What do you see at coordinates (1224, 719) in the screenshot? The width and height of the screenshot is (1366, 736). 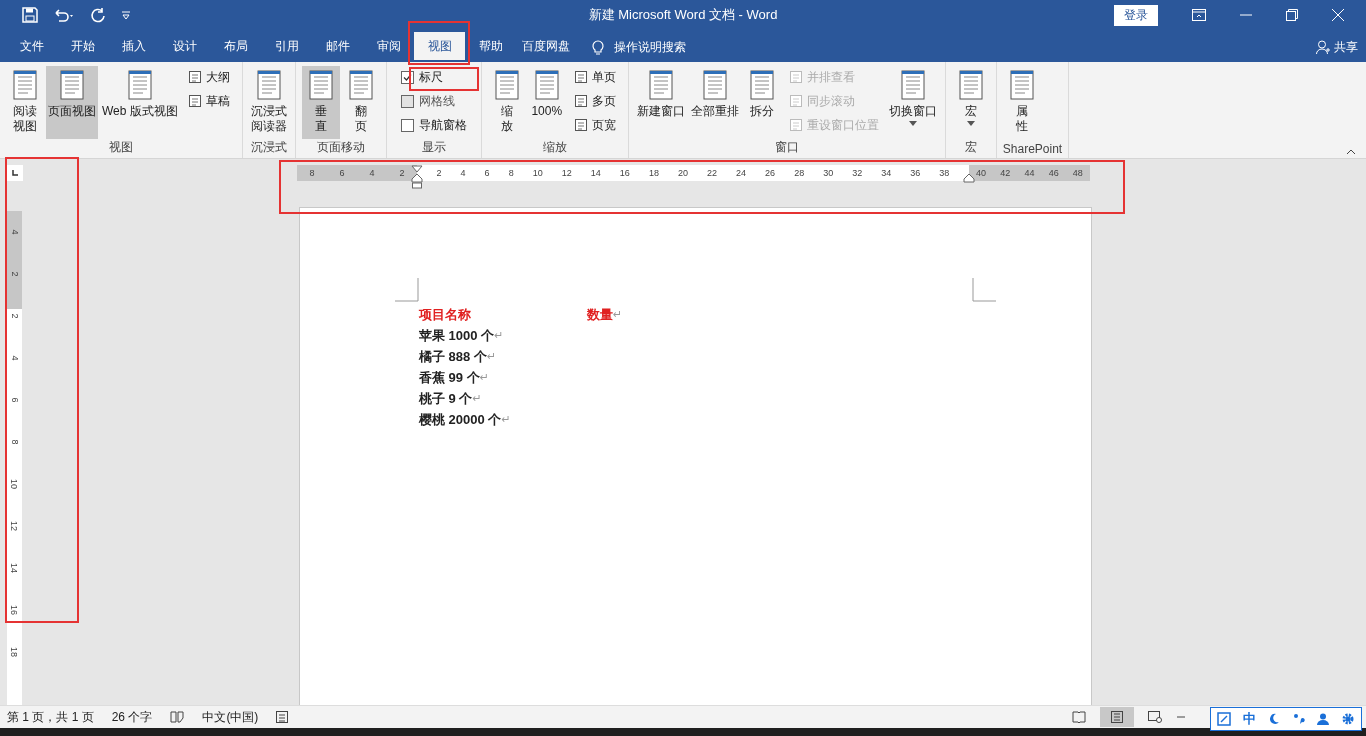 I see `pen-icon` at bounding box center [1224, 719].